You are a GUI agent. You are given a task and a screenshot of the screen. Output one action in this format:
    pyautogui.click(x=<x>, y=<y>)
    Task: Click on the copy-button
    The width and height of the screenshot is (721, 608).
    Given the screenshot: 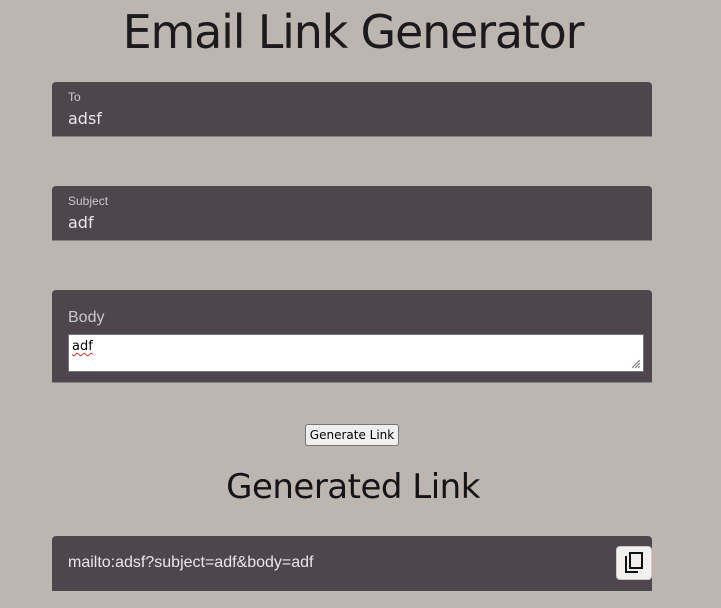 What is the action you would take?
    pyautogui.click(x=634, y=563)
    